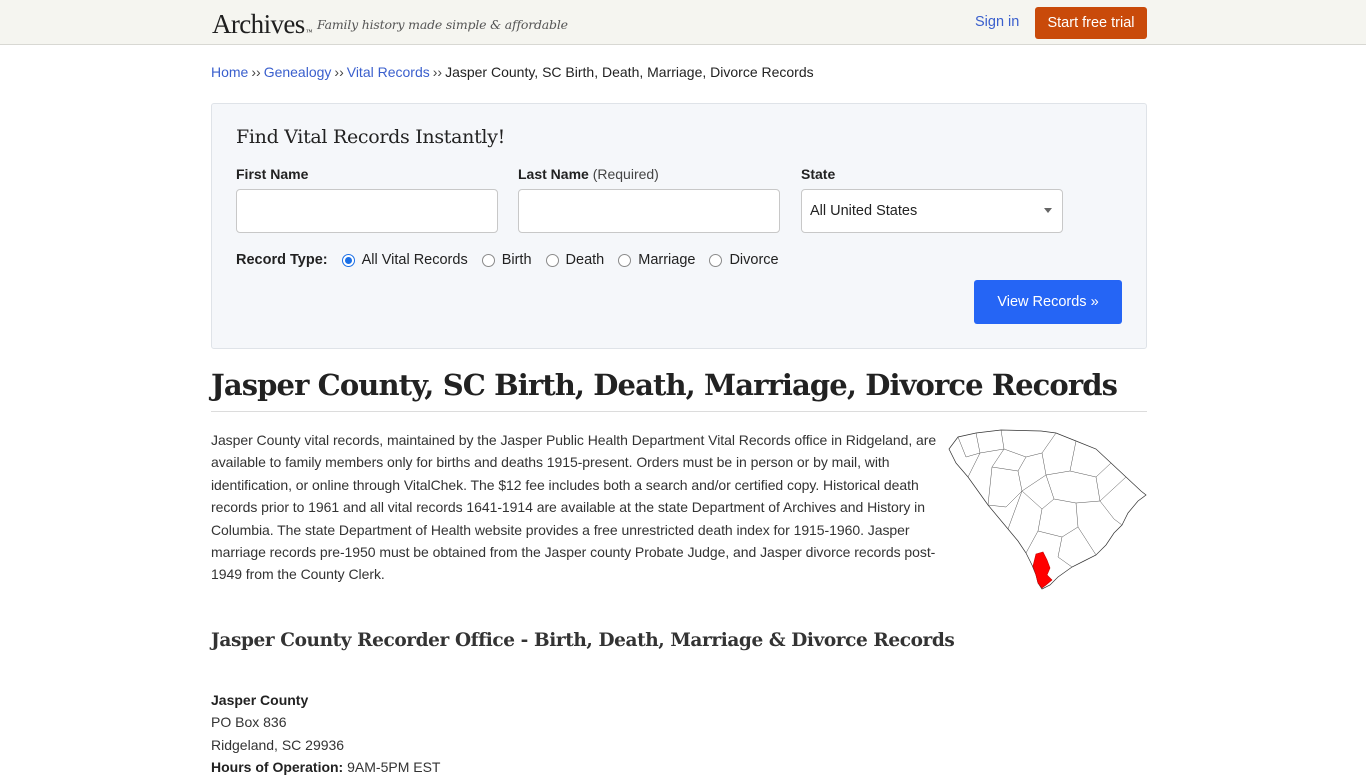  Describe the element at coordinates (818, 174) in the screenshot. I see `state-label: State` at that location.